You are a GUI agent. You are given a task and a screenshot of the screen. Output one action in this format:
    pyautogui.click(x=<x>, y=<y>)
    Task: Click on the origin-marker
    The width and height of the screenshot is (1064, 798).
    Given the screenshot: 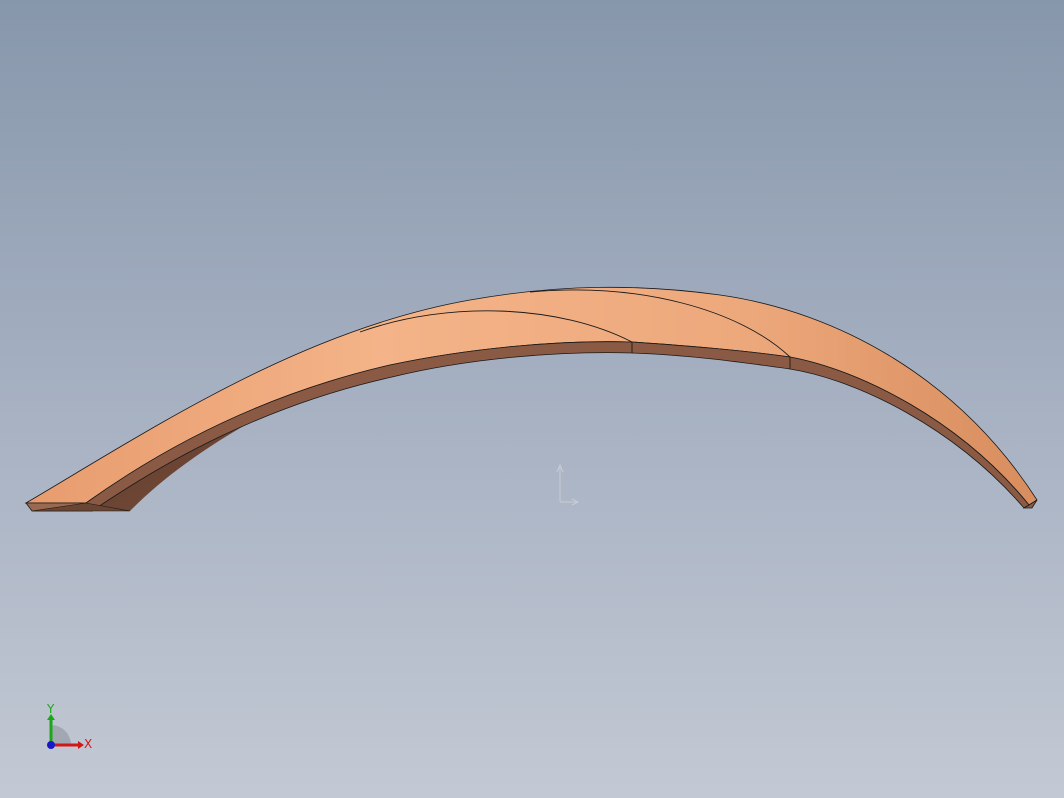 What is the action you would take?
    pyautogui.click(x=568, y=484)
    